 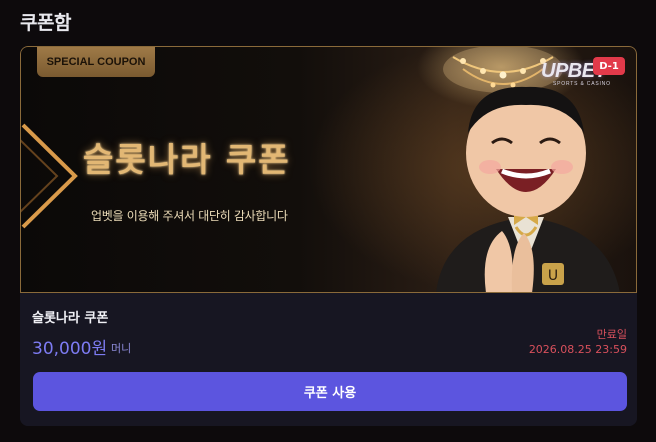 I want to click on dday-badge: D-1, so click(x=609, y=66).